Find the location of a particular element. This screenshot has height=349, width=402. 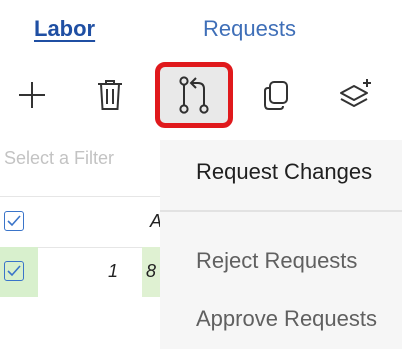

grid-header: A is located at coordinates (81, 222).